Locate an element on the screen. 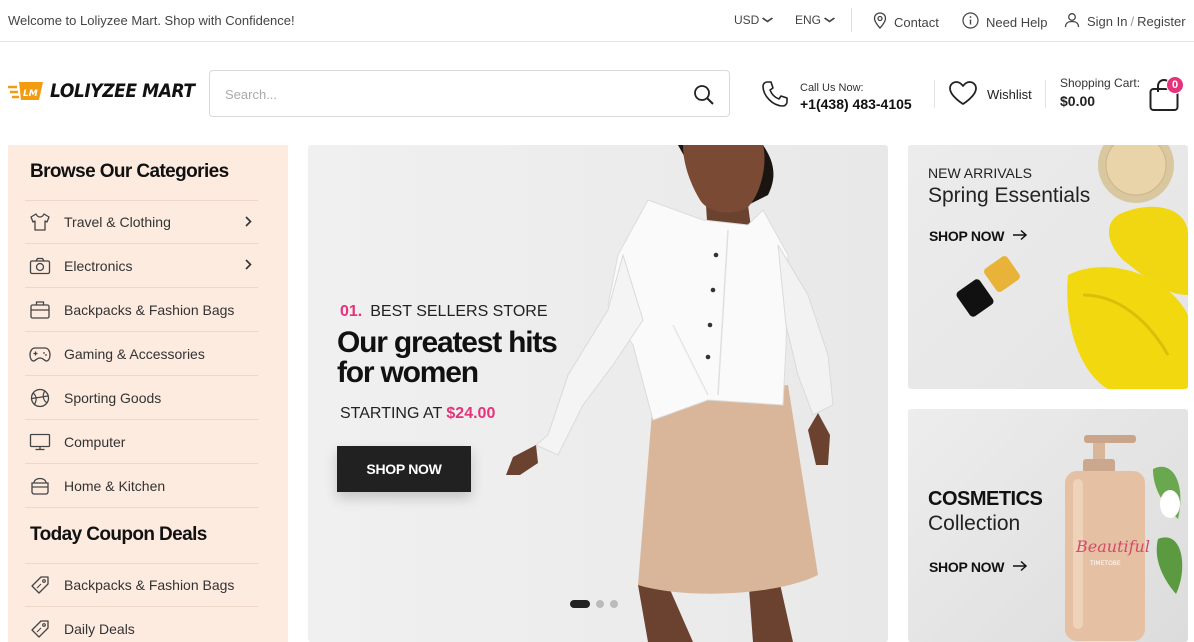 This screenshot has height=642, width=1194. cart-label: Shopping Cart: is located at coordinates (1100, 83).